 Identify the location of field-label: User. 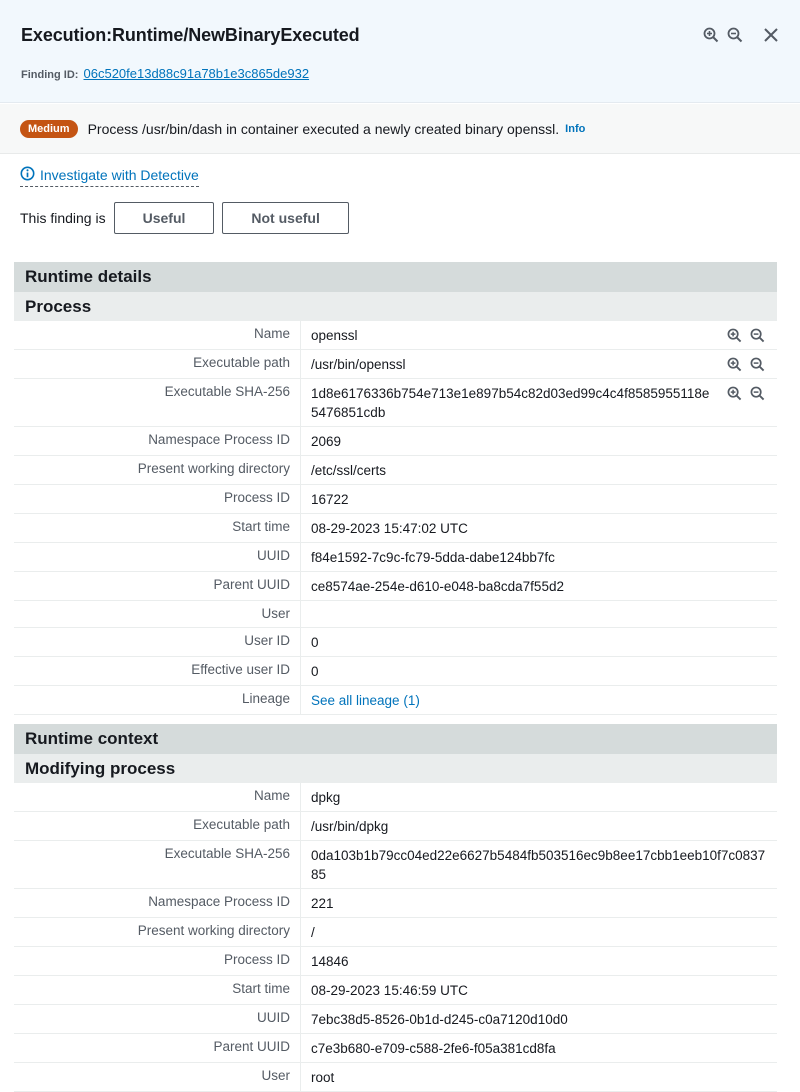
(157, 1077).